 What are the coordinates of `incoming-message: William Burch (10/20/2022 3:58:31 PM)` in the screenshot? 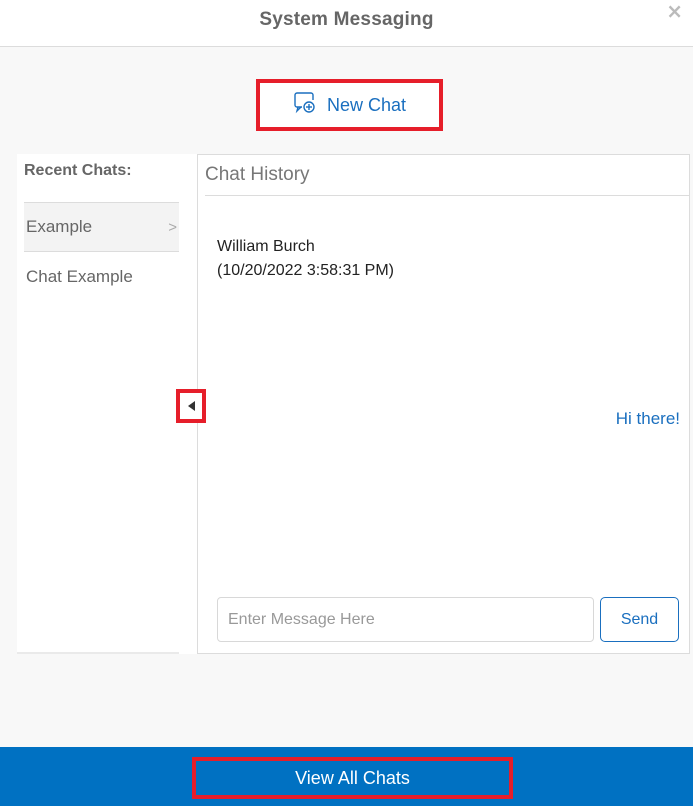 It's located at (305, 259).